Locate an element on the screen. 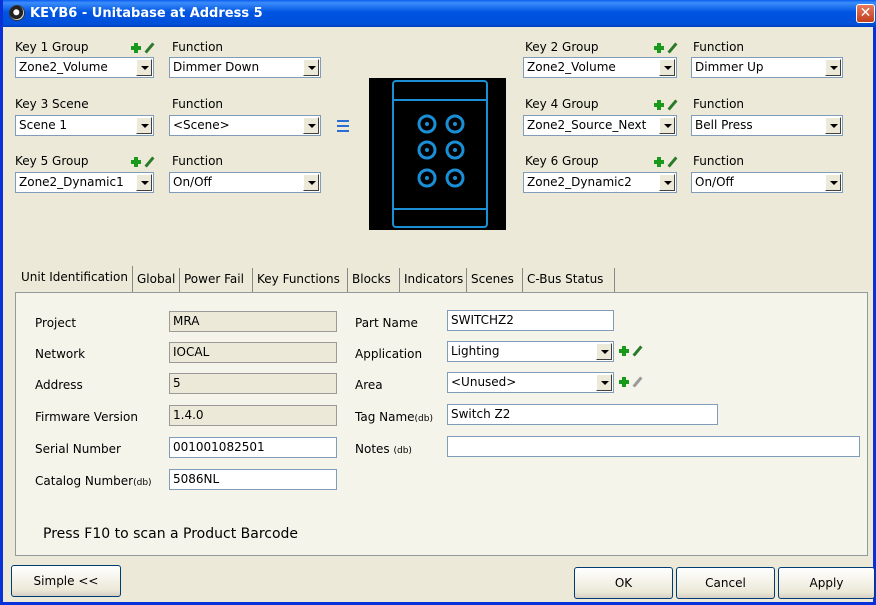 This screenshot has height=605, width=876. key5-group-select: Zone2_Dynamic1 is located at coordinates (84, 182).